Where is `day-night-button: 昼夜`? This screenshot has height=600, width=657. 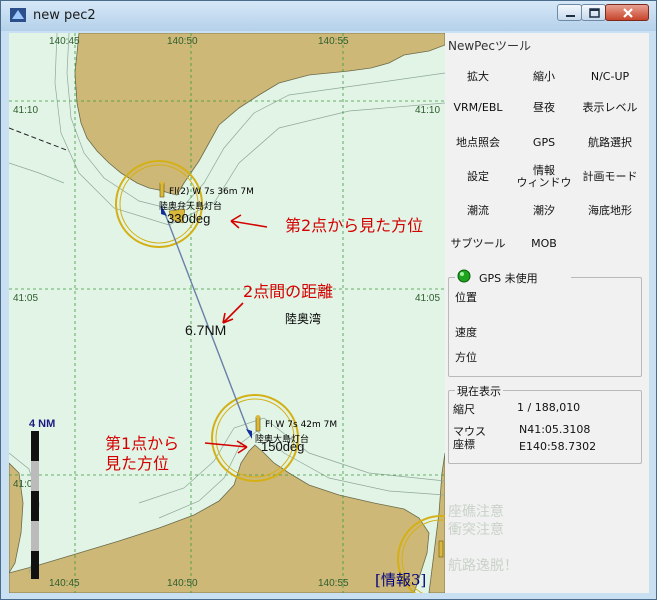 day-night-button: 昼夜 is located at coordinates (544, 108).